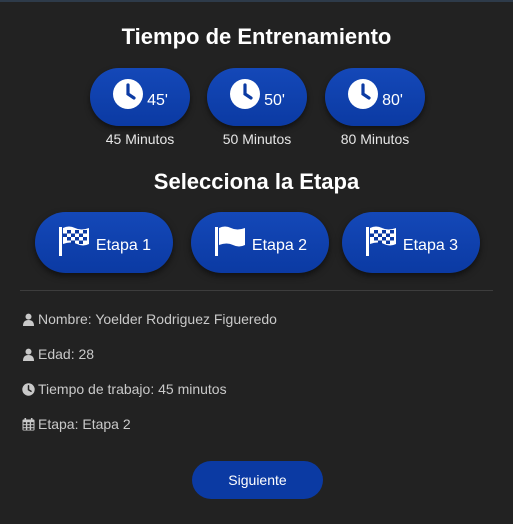 The image size is (513, 524). I want to click on time-button-80: 80', so click(375, 97).